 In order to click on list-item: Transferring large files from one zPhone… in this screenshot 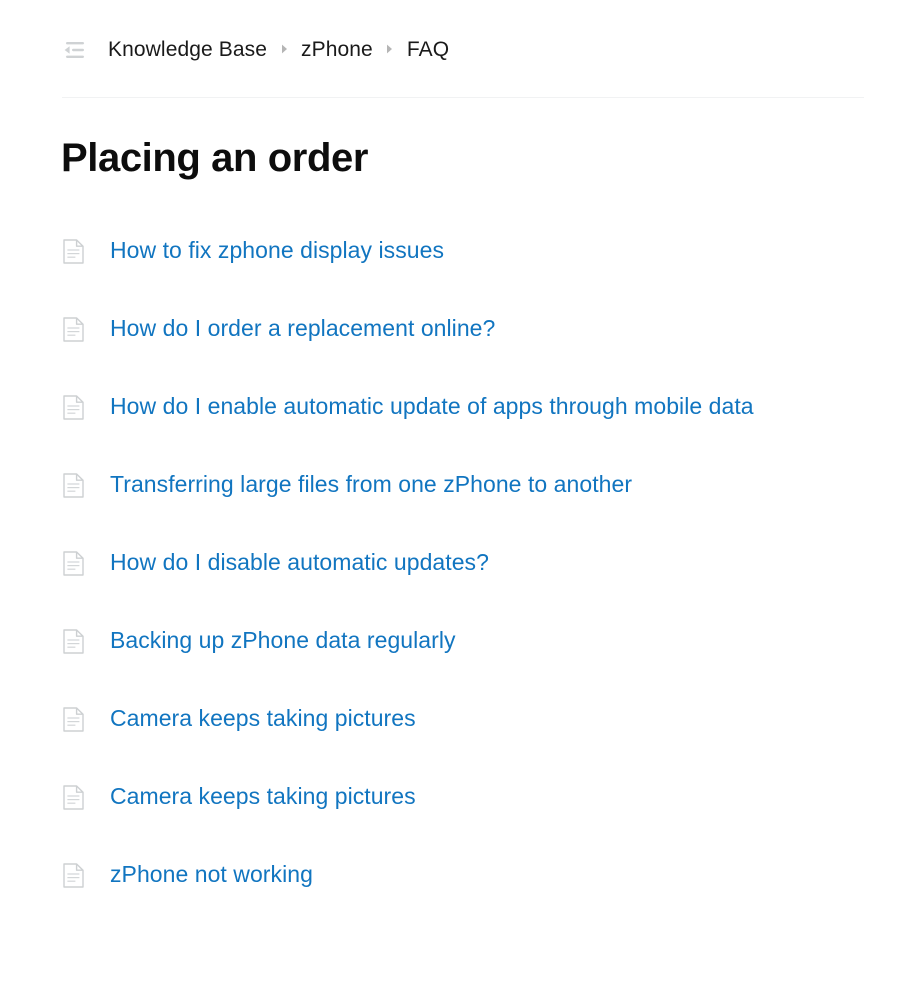, I will do `click(472, 485)`.